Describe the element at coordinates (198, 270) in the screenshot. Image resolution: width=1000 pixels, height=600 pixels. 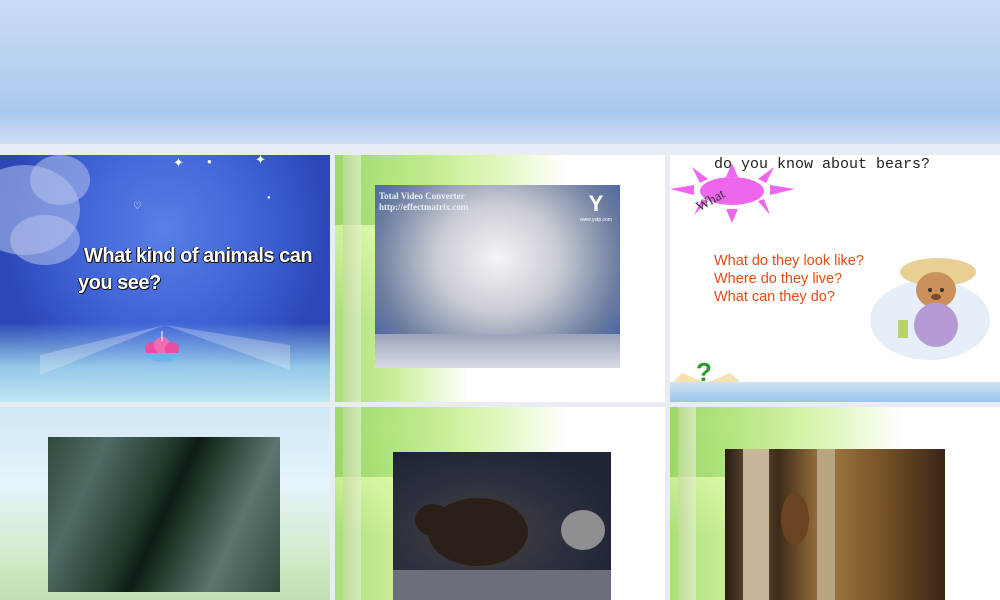
I see `slide-question: What kind of animals can you see?` at that location.